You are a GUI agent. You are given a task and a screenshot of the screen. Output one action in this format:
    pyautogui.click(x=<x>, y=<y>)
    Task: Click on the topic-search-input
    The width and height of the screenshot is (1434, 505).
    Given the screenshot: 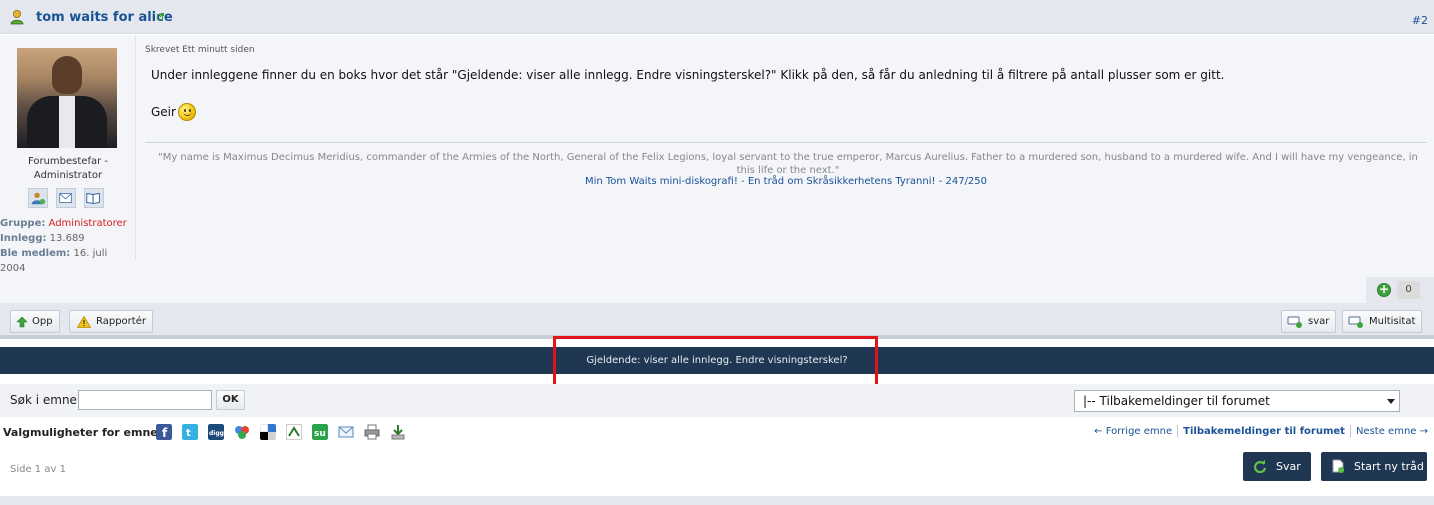 What is the action you would take?
    pyautogui.click(x=145, y=400)
    